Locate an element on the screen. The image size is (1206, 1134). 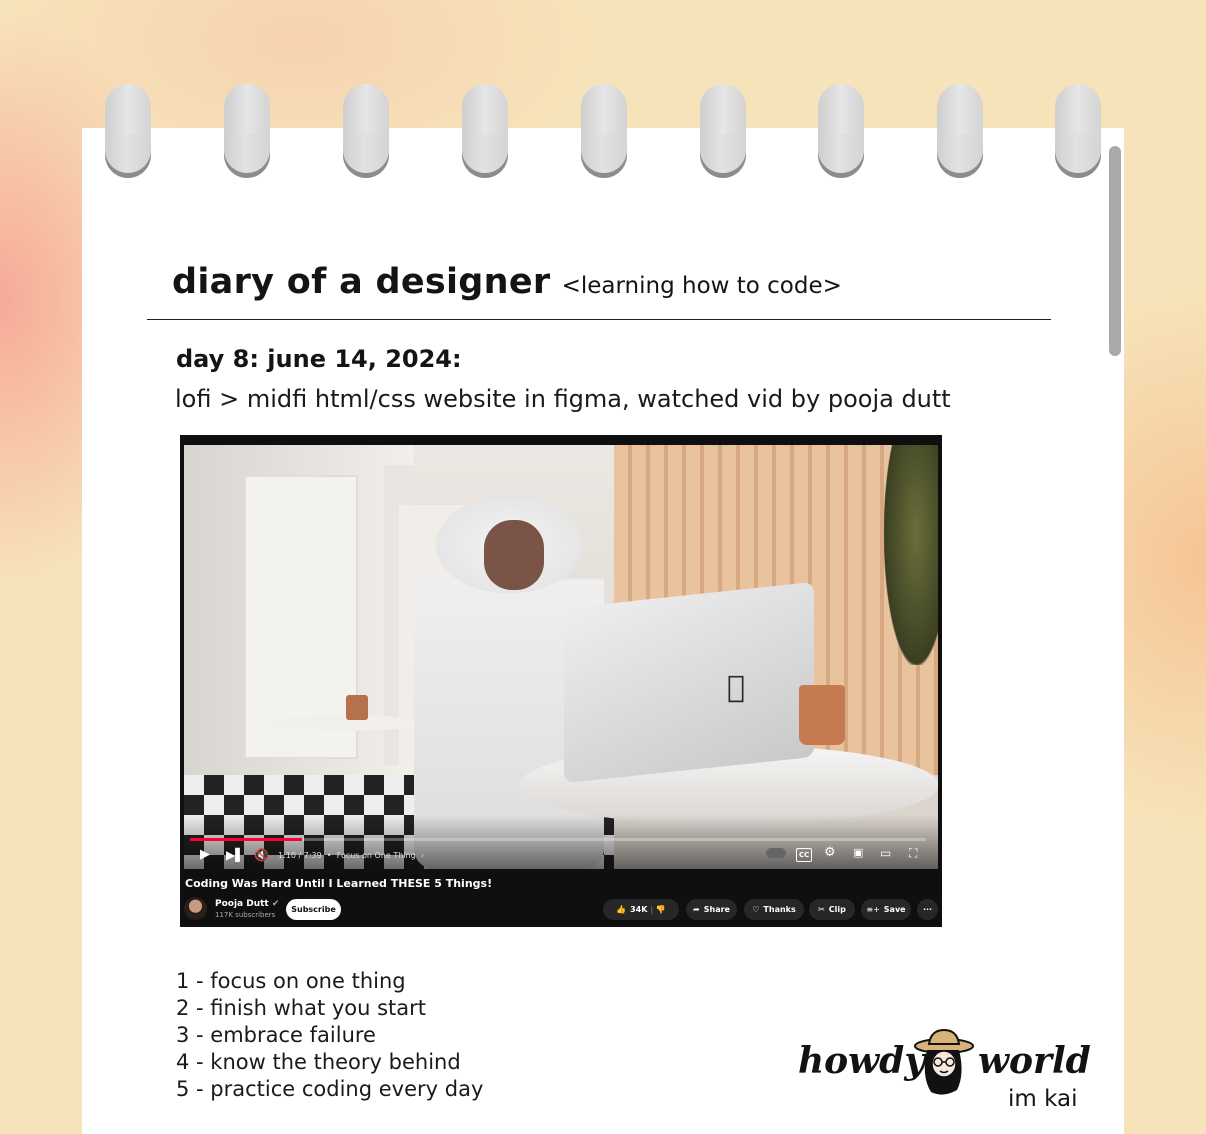
cowboy-hat-mascot-icon is located at coordinates (944, 1061).